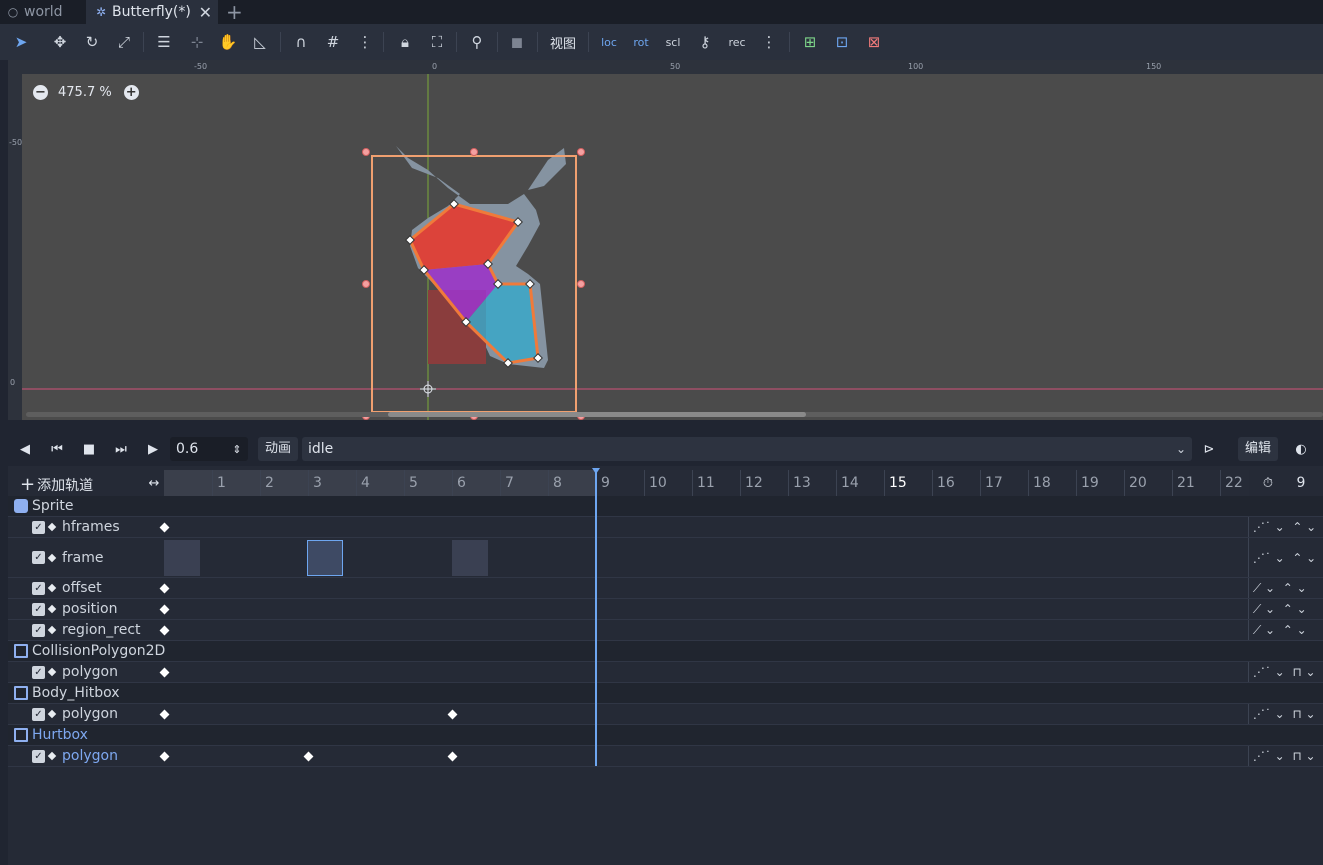 The width and height of the screenshot is (1323, 865). What do you see at coordinates (1268, 483) in the screenshot?
I see `timer-icon: ⏱` at bounding box center [1268, 483].